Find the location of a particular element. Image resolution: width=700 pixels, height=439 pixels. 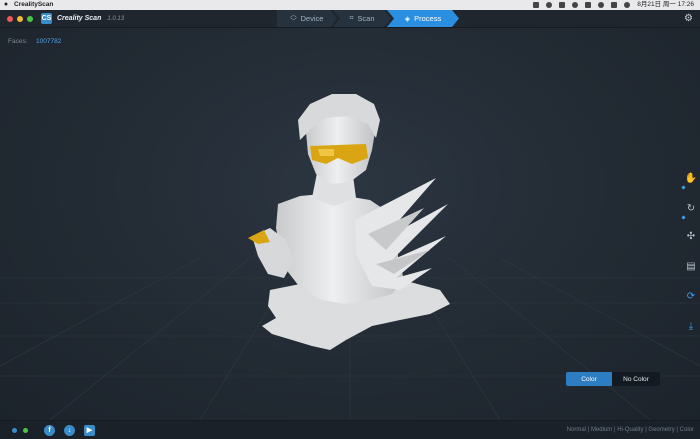

refresh-icon: ⟳ is located at coordinates (691, 296).